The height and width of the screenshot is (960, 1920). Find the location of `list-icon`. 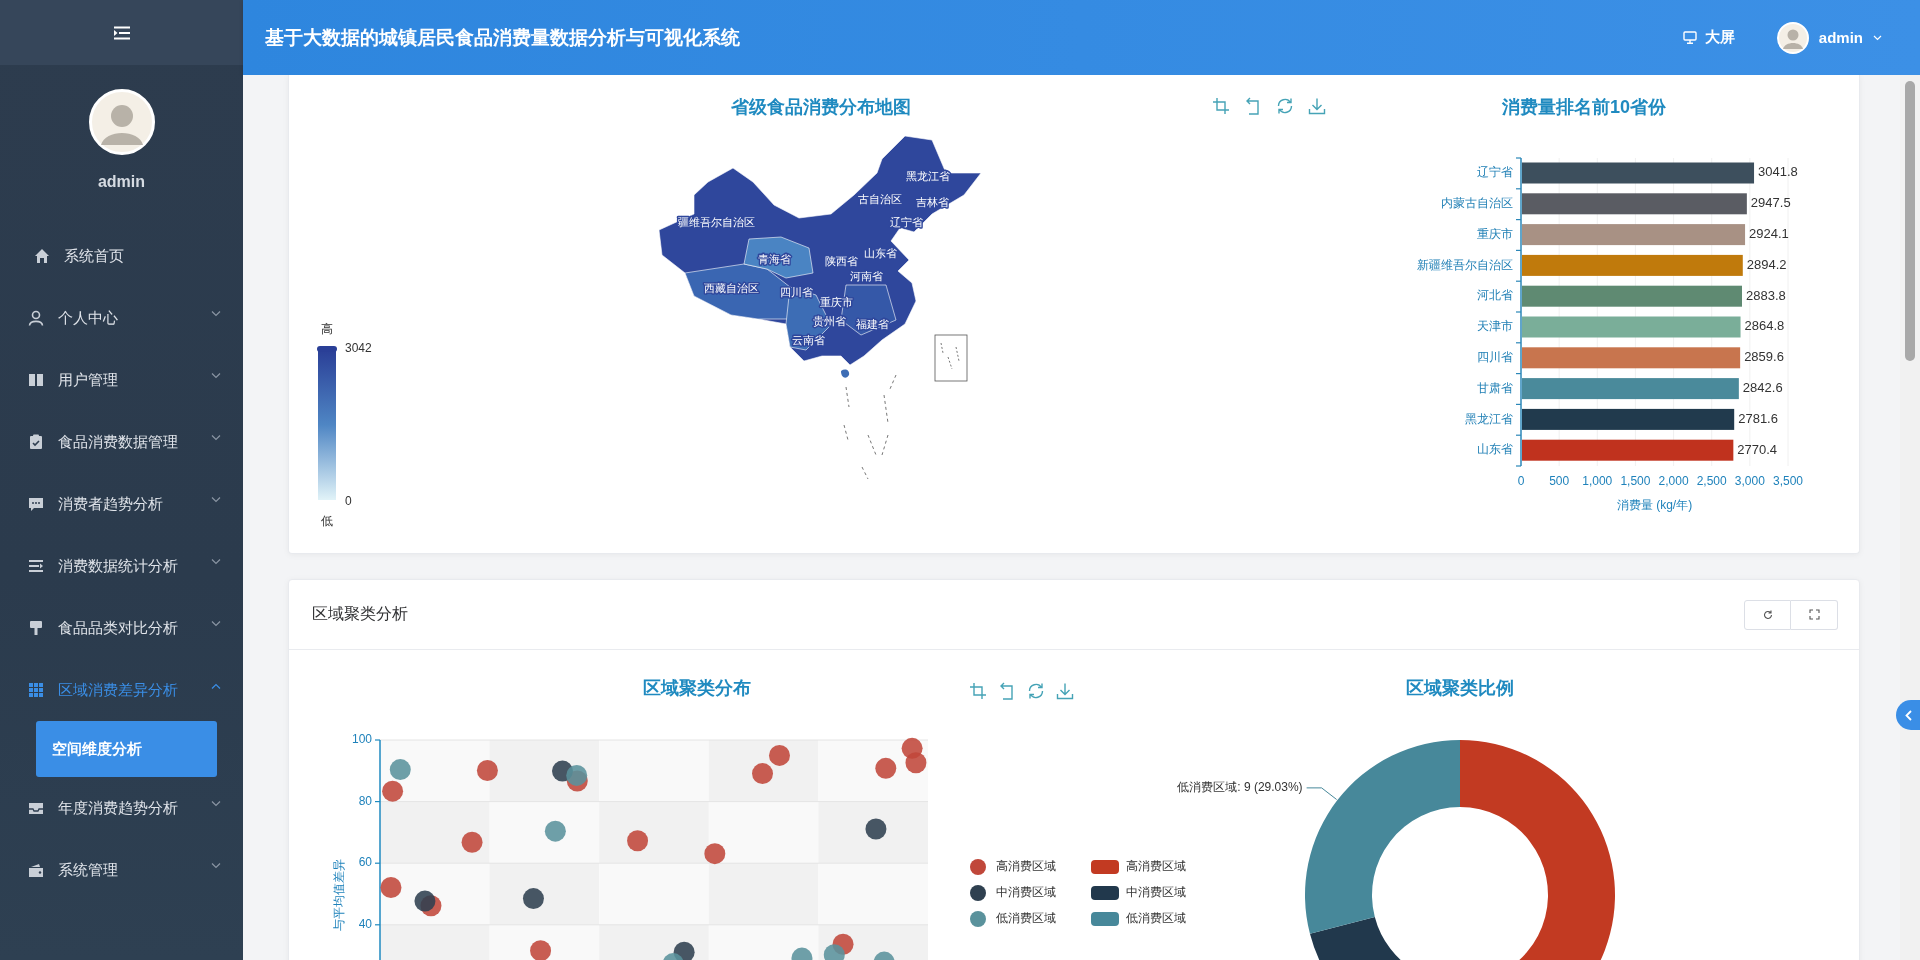

list-icon is located at coordinates (36, 566).